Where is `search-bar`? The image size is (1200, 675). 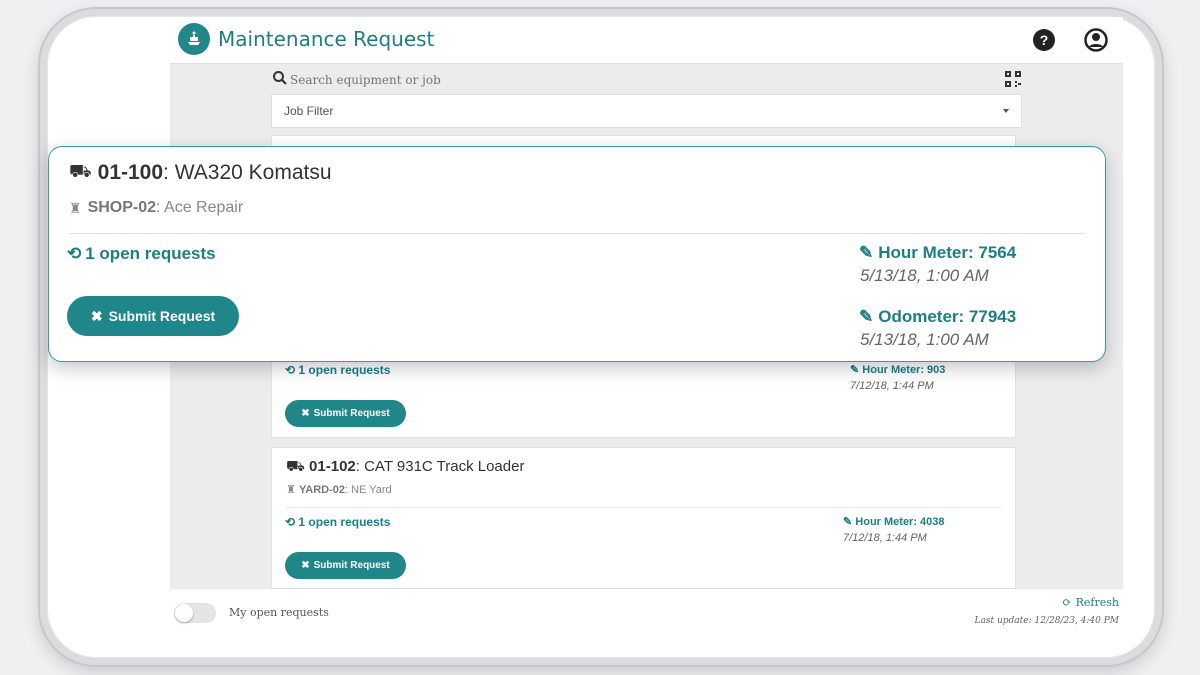
search-bar is located at coordinates (646, 81).